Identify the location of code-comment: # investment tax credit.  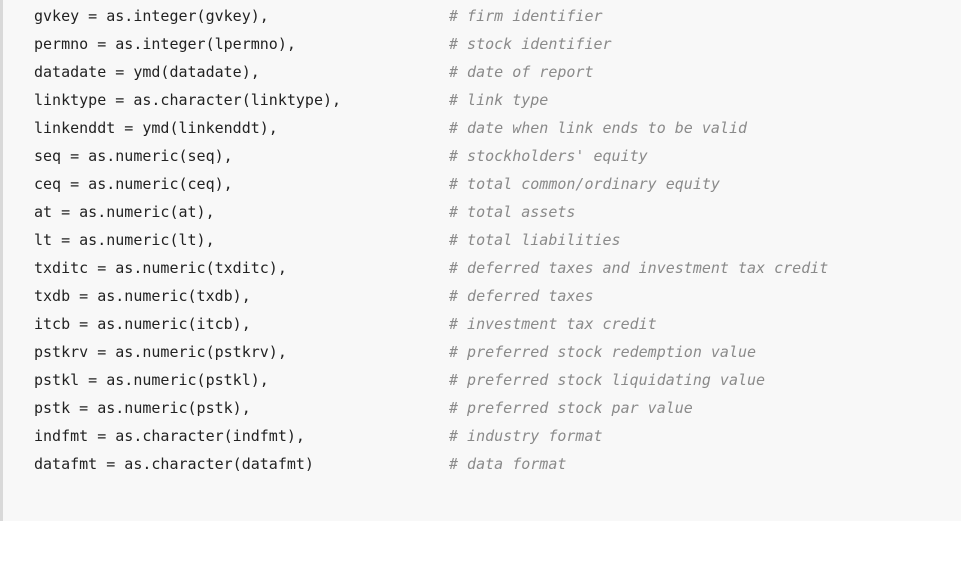
(553, 324).